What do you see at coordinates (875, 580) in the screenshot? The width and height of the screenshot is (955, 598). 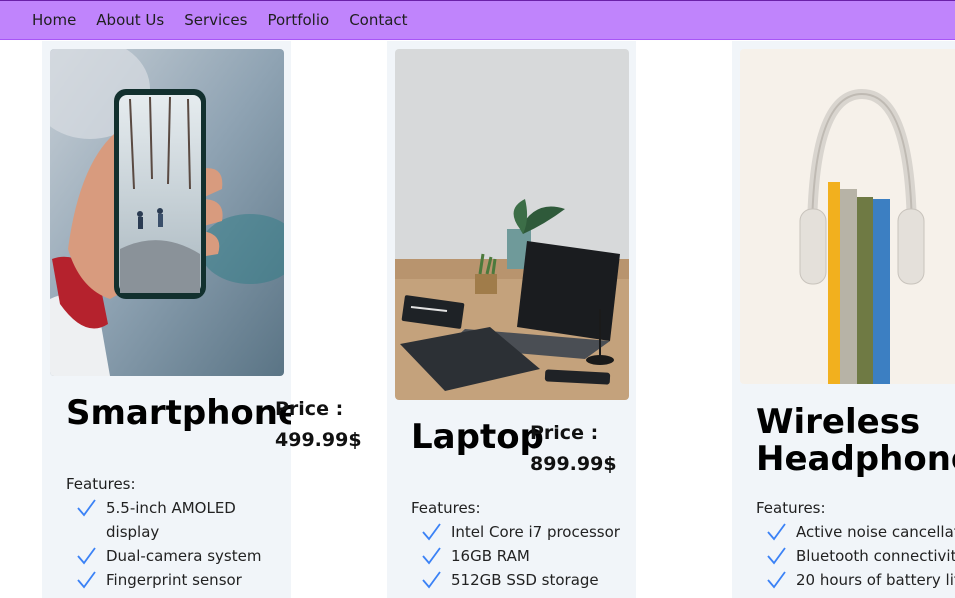 I see `feature-text: 20 hours of battery life` at bounding box center [875, 580].